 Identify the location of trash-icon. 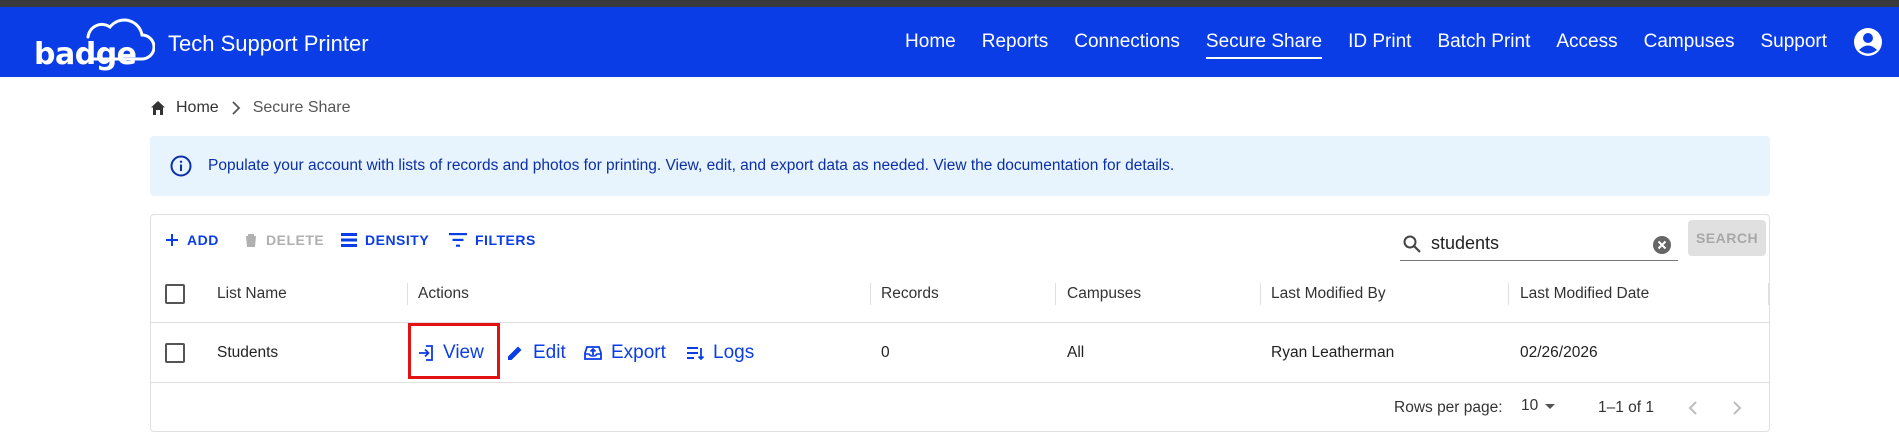
(251, 240).